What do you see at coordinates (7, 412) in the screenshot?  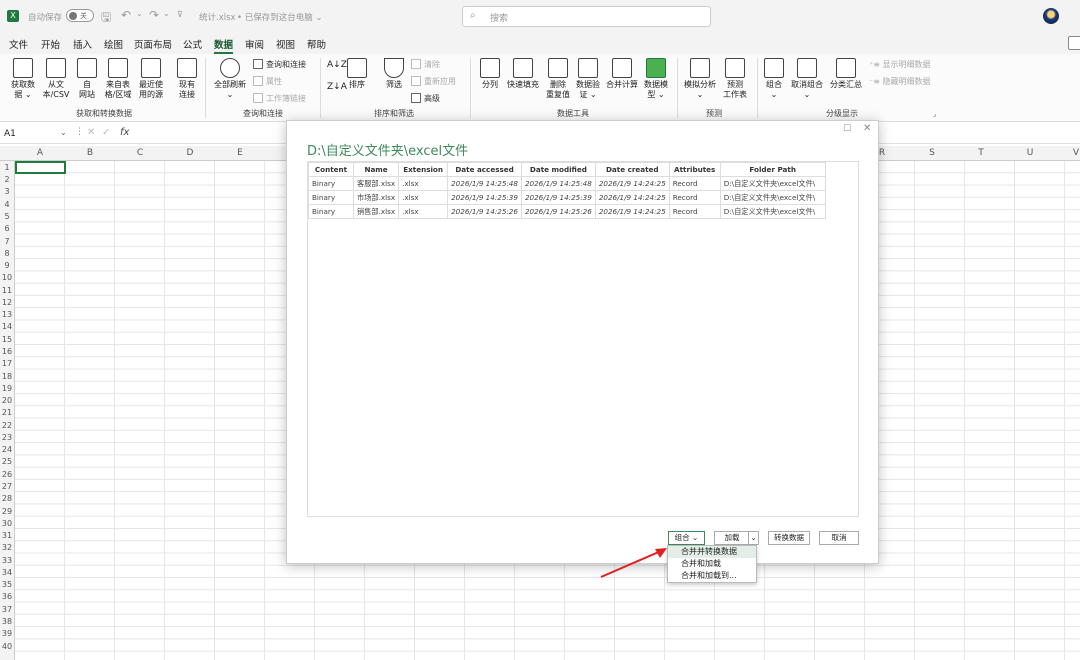 I see `row-header: 21` at bounding box center [7, 412].